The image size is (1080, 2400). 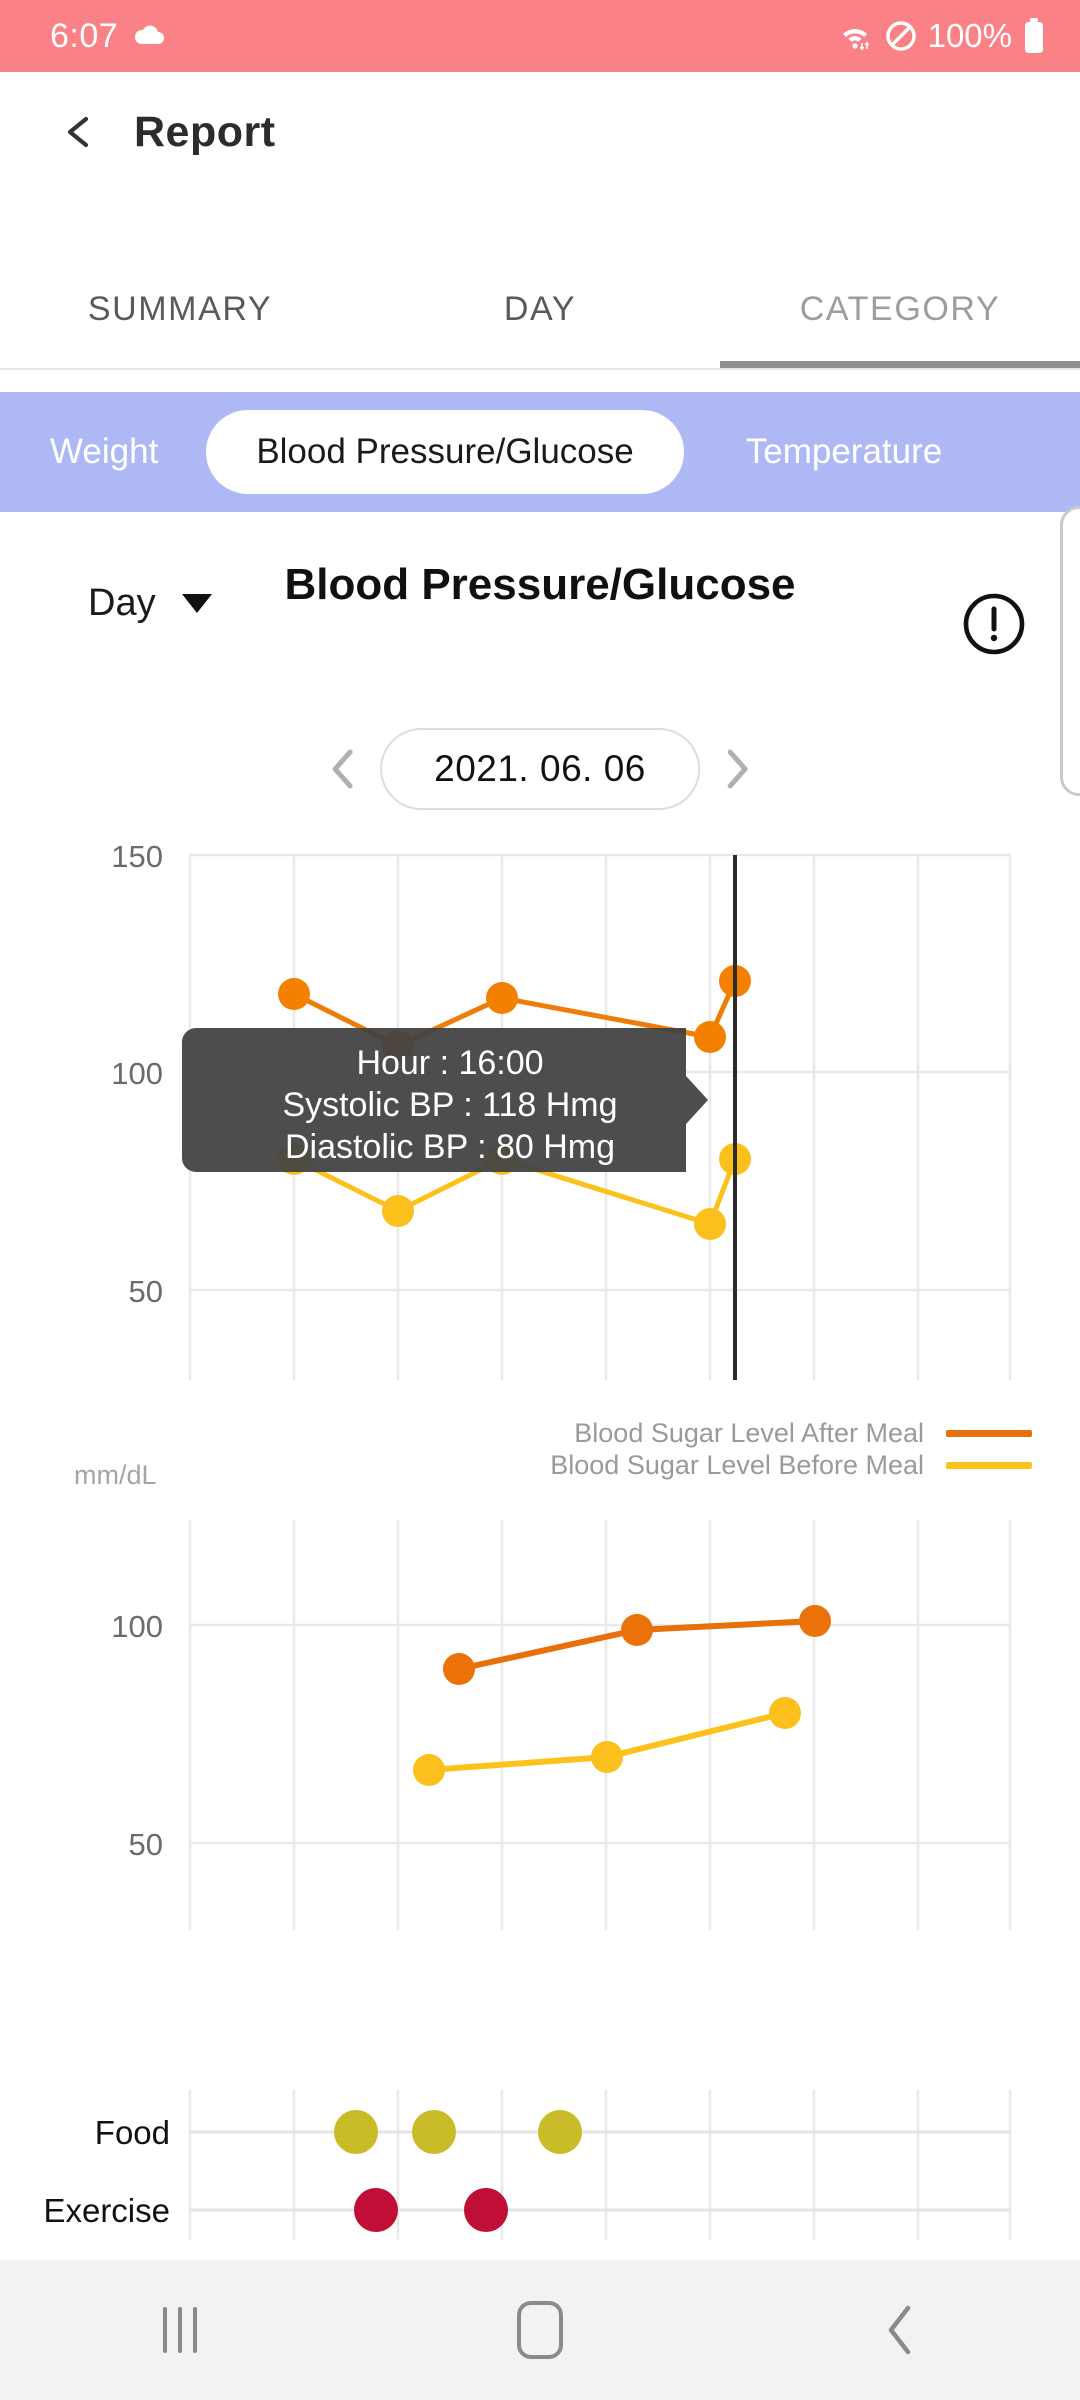 I want to click on date-display: 2021. 06. 06, so click(x=540, y=769).